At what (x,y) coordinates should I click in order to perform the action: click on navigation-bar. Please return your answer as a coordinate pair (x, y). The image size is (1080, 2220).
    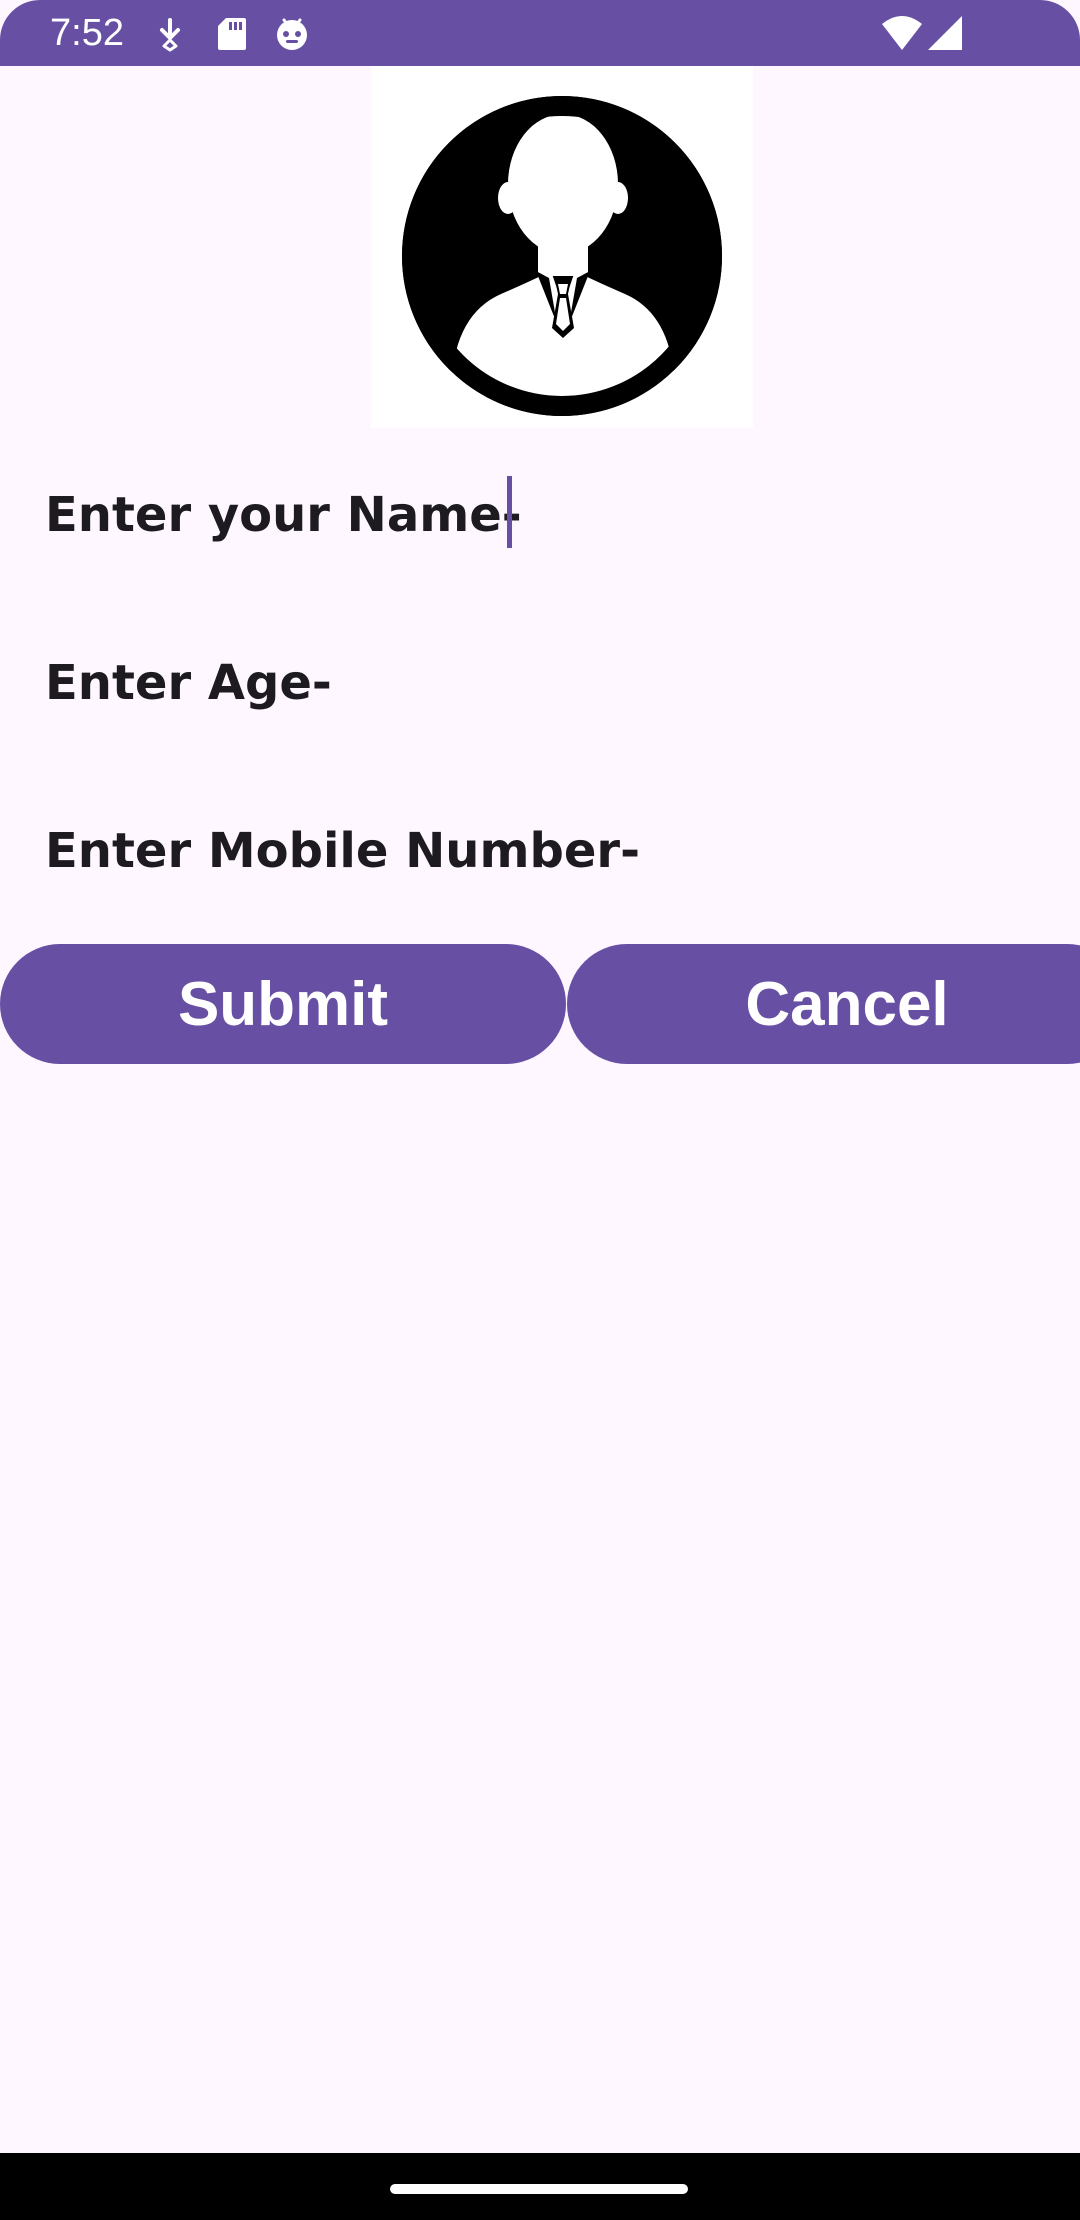
    Looking at the image, I should click on (540, 2186).